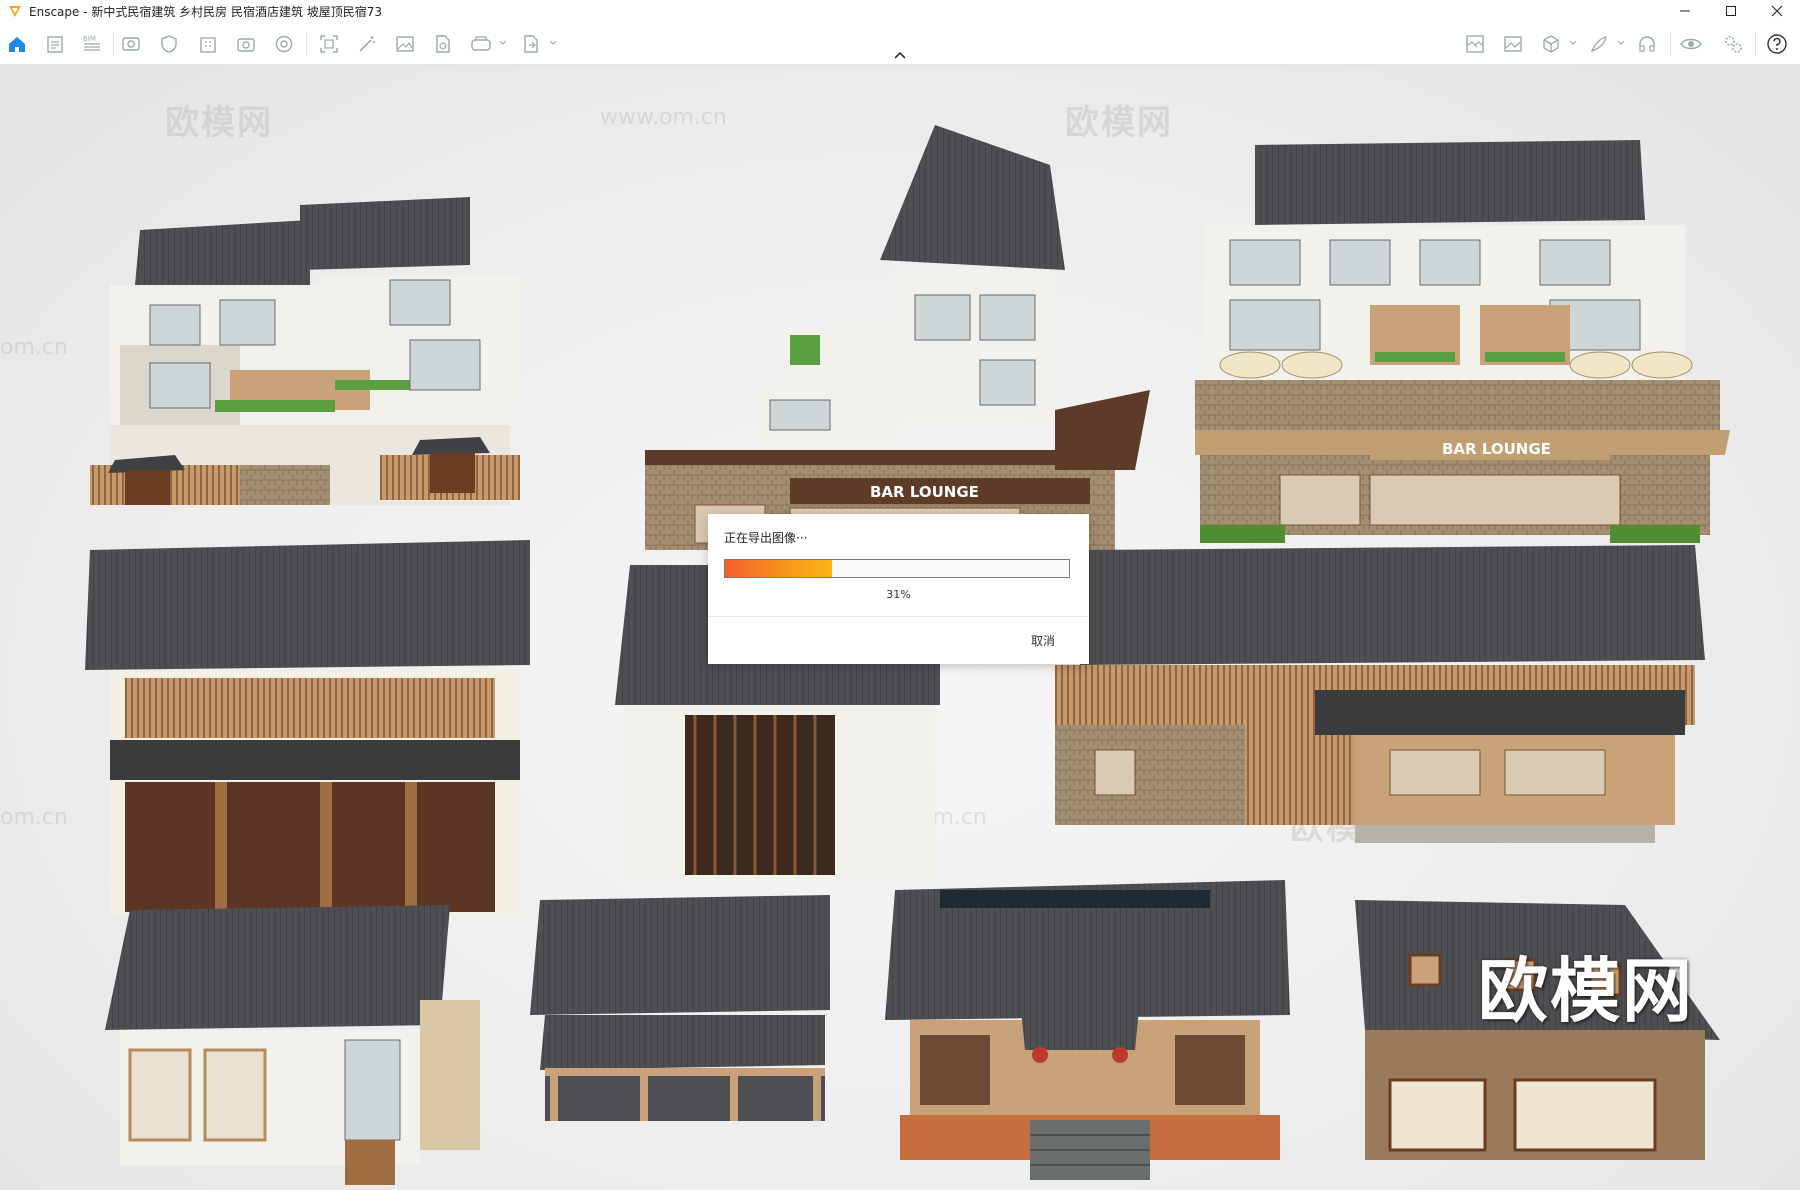 The image size is (1800, 1190). Describe the element at coordinates (15, 11) in the screenshot. I see `enscape-logo-icon` at that location.